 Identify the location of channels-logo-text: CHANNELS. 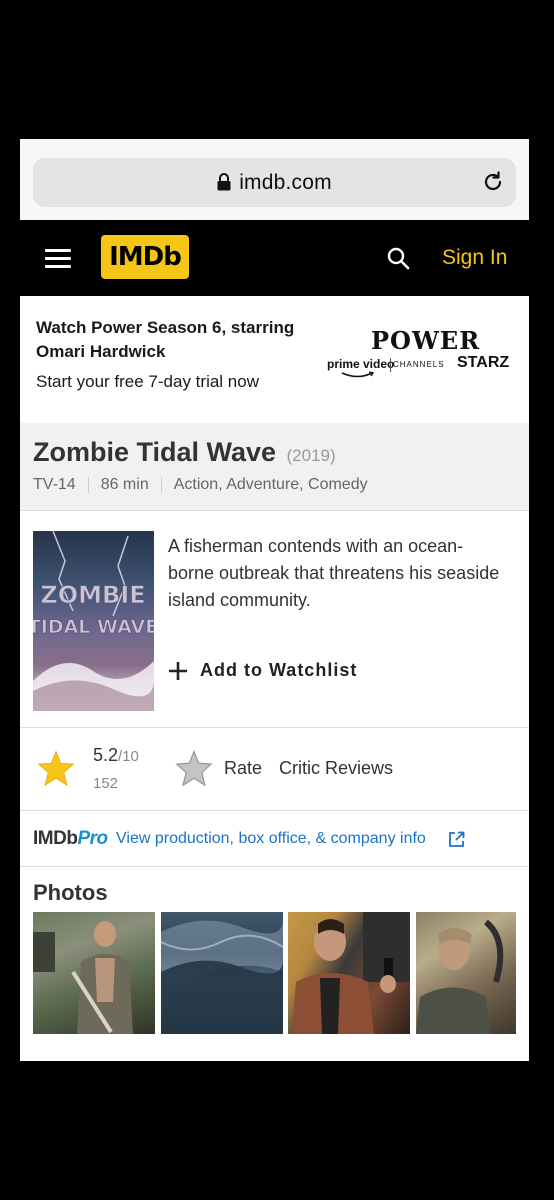
(419, 364).